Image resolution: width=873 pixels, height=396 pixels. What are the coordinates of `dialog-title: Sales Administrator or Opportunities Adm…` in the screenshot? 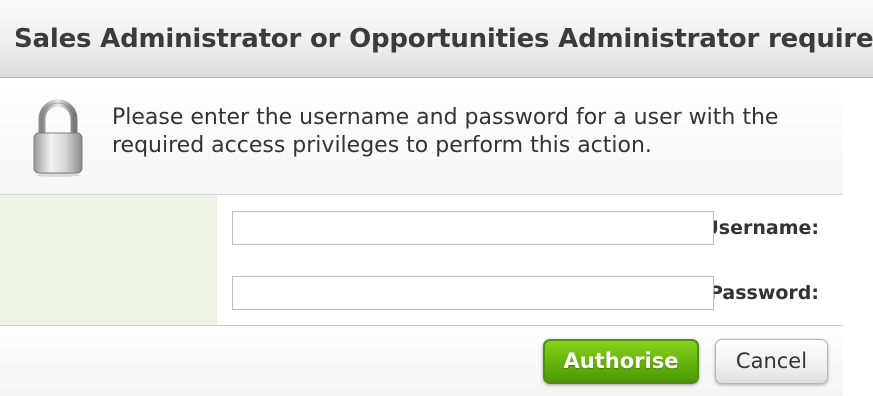 It's located at (443, 39).